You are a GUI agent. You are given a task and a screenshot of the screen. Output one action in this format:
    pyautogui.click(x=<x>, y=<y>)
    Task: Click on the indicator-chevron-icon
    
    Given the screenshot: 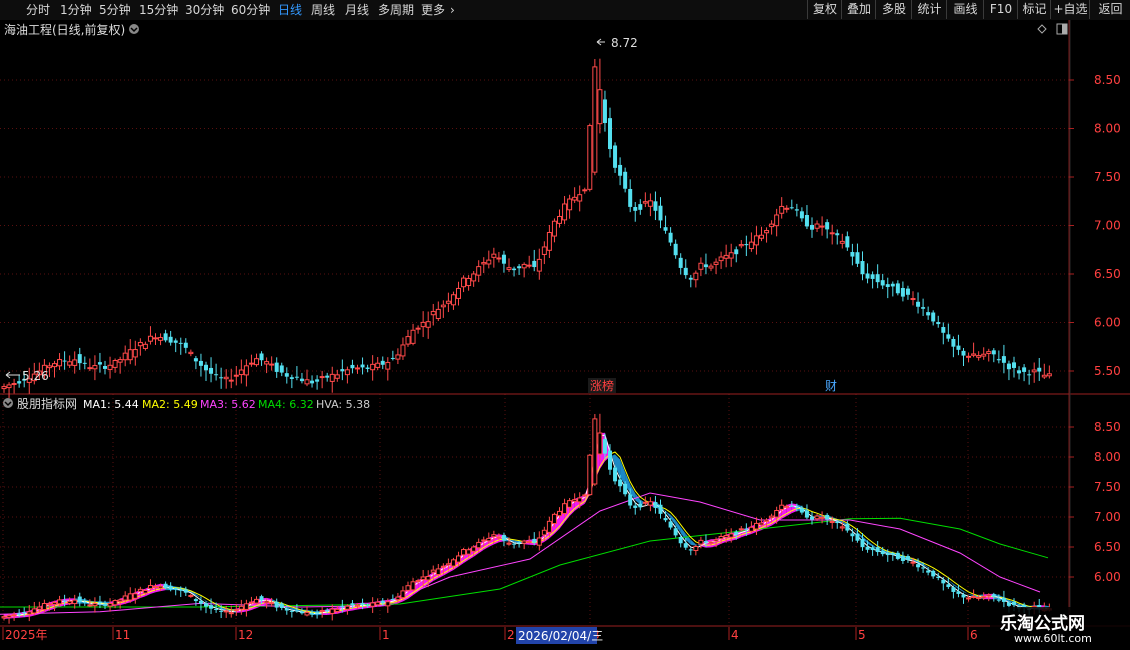 What is the action you would take?
    pyautogui.click(x=8, y=403)
    